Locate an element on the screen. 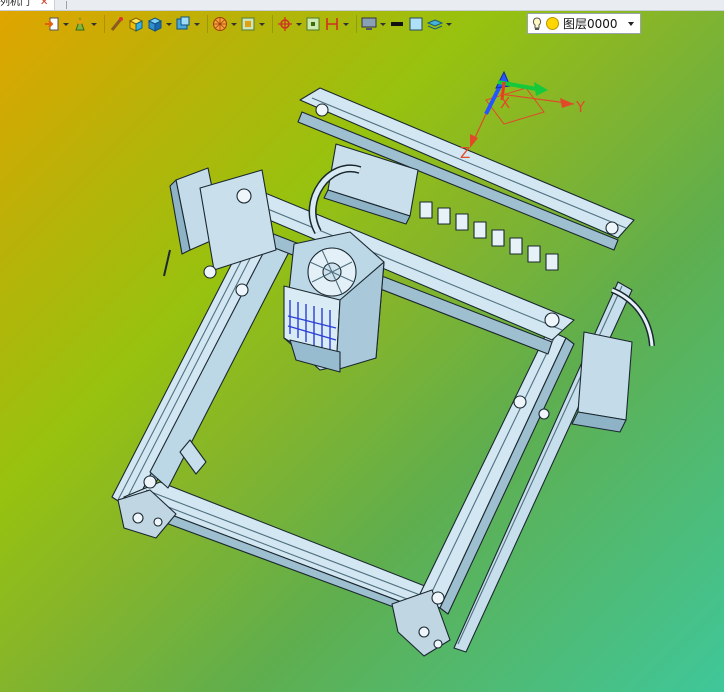 Image resolution: width=724 pixels, height=692 pixels. brush-button is located at coordinates (117, 24).